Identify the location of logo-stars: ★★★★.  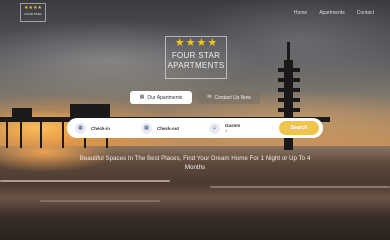
(33, 8).